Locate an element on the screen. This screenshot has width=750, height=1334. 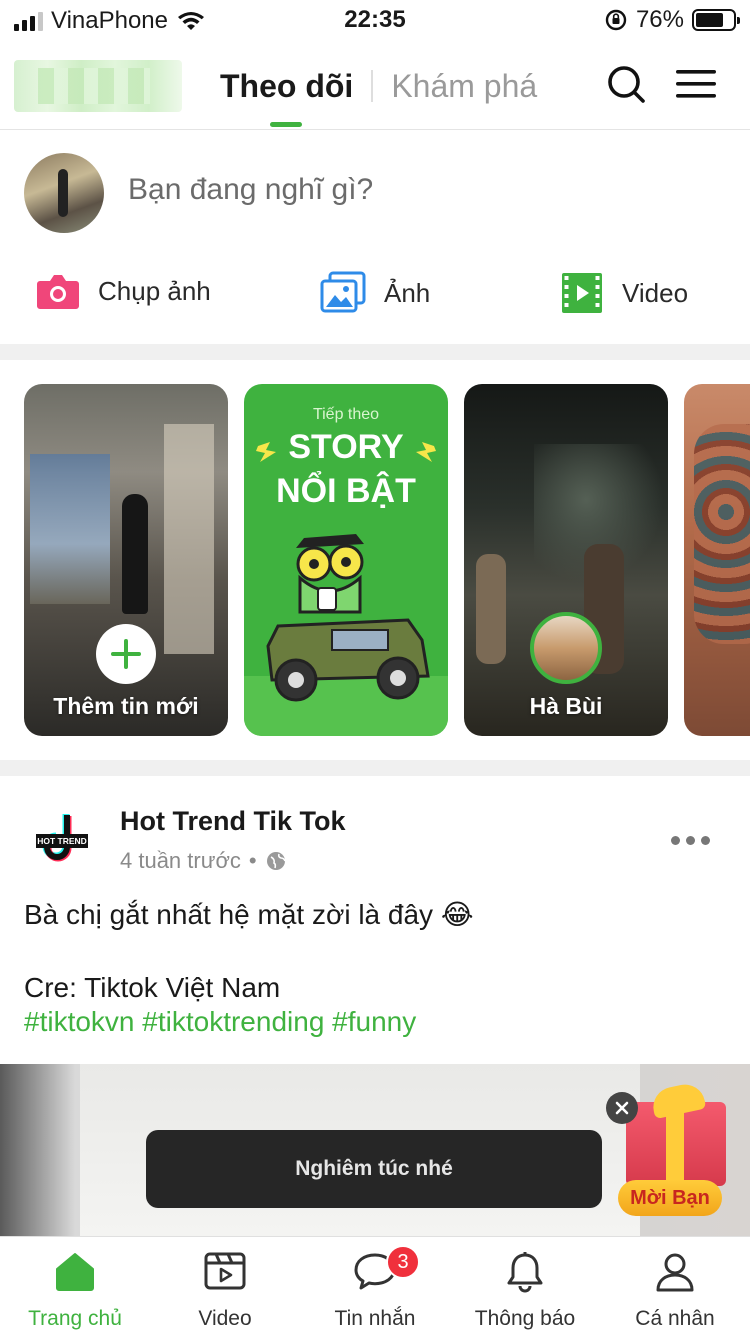
featured-story-card: Tiếp theo STORY NỔI BẬT is located at coordinates (346, 560).